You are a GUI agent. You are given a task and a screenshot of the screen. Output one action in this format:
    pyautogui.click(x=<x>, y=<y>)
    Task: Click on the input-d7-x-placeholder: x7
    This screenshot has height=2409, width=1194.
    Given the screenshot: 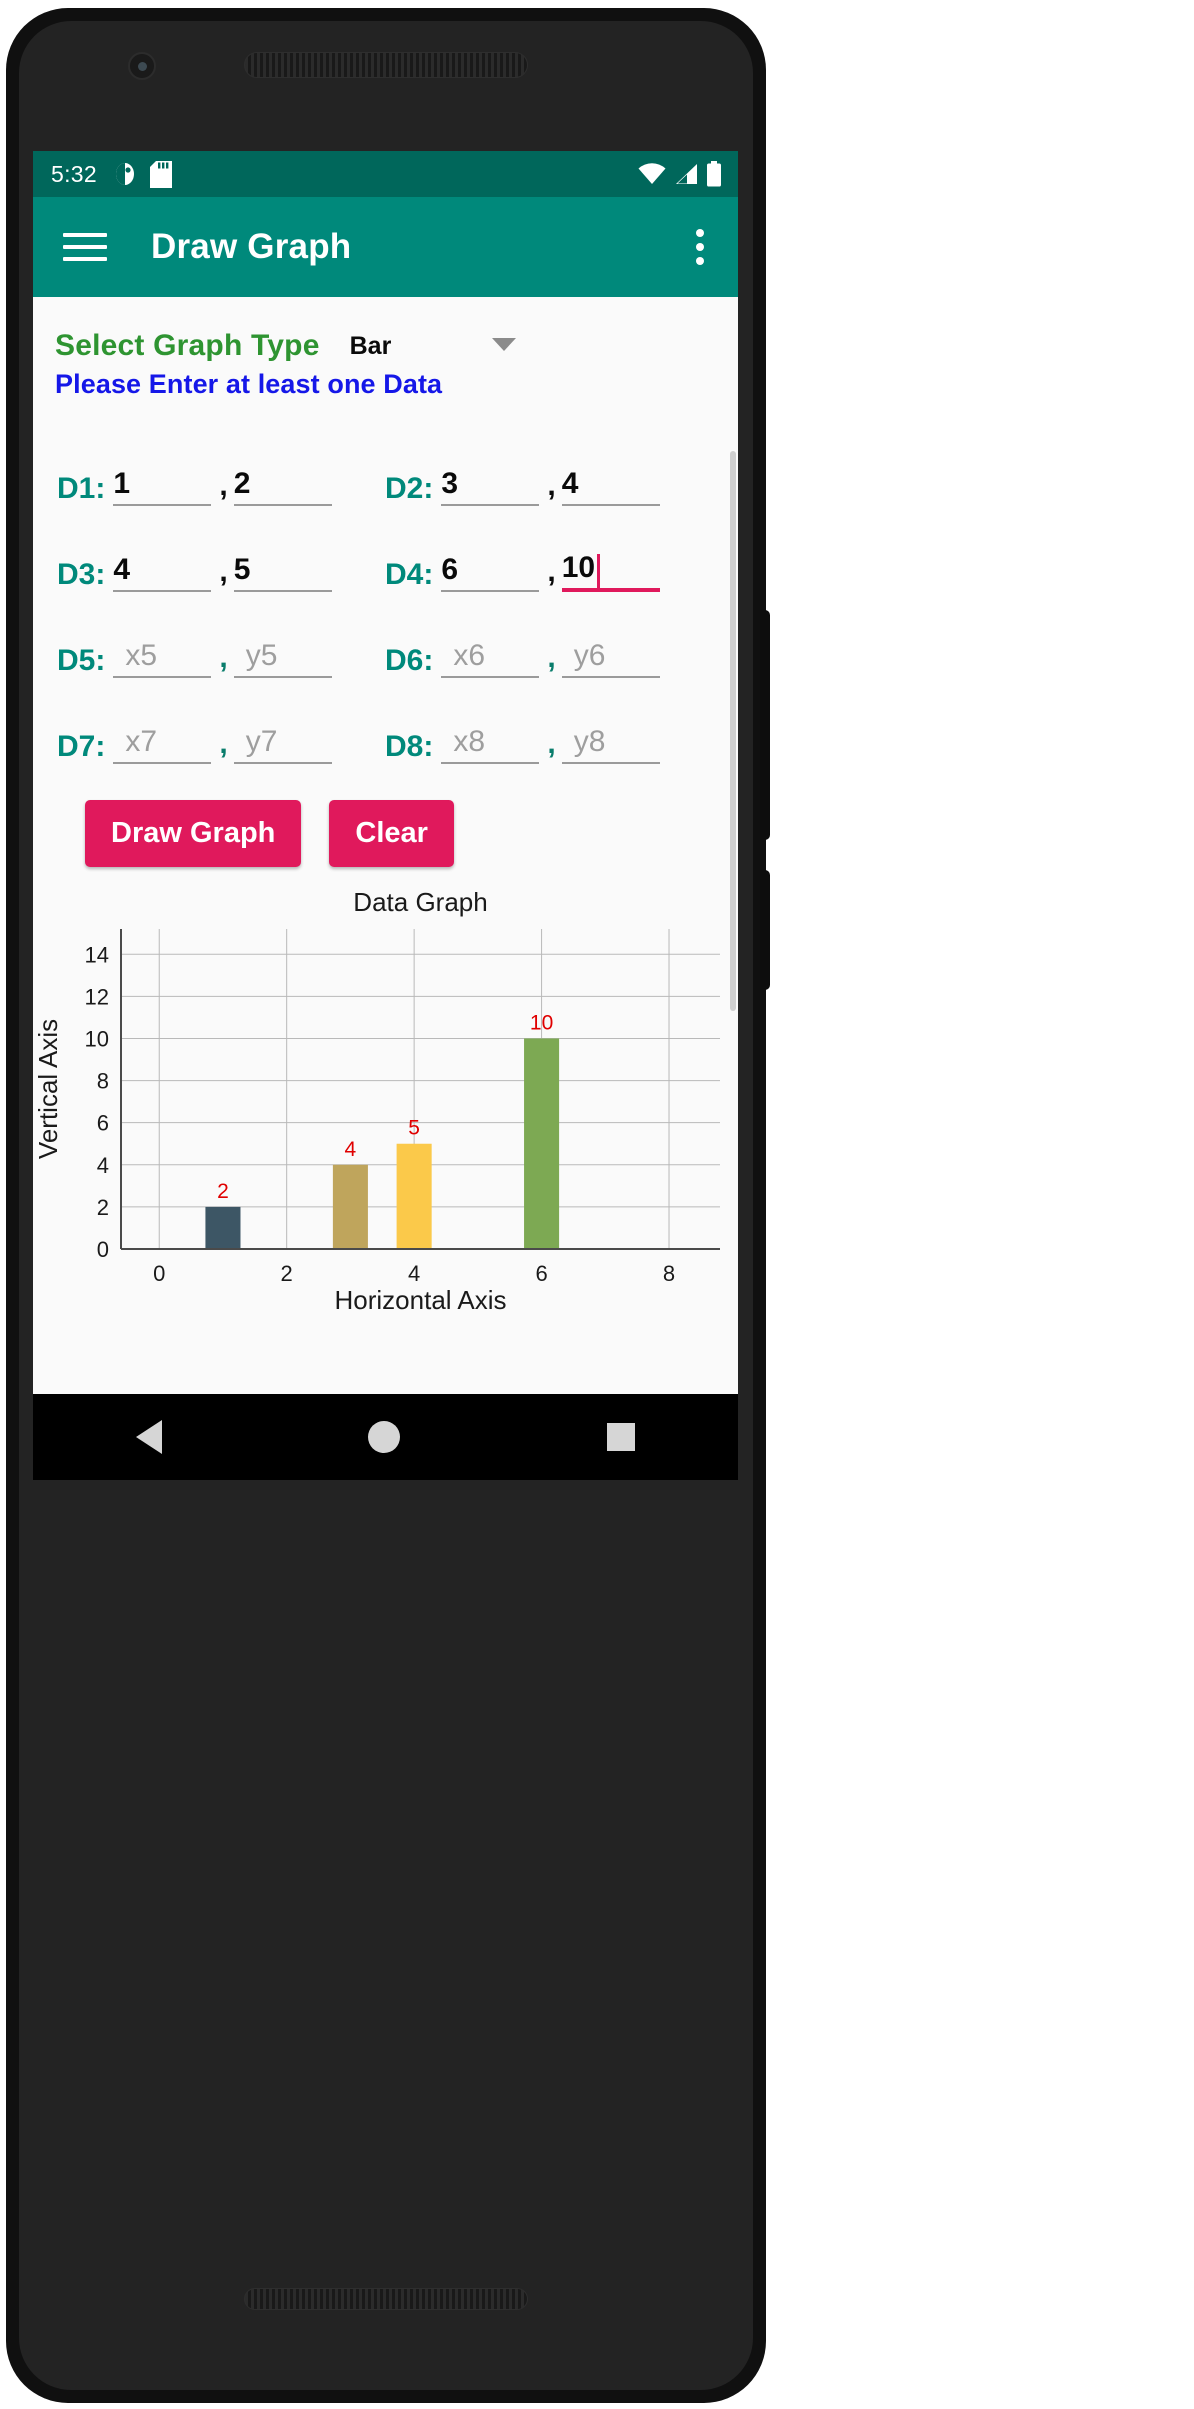 What is the action you would take?
    pyautogui.click(x=141, y=741)
    